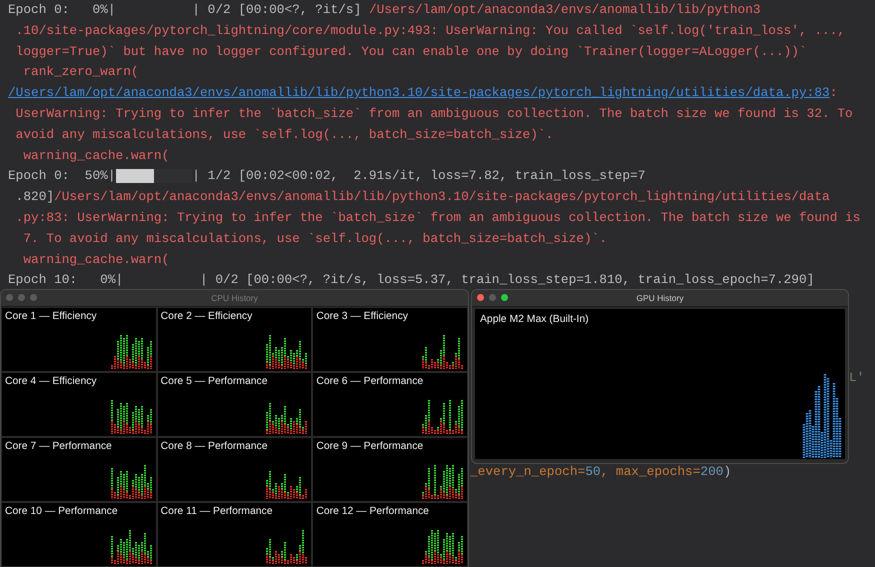 Image resolution: width=875 pixels, height=567 pixels. What do you see at coordinates (50, 316) in the screenshot?
I see `core-label: Core 1 — Efficiency` at bounding box center [50, 316].